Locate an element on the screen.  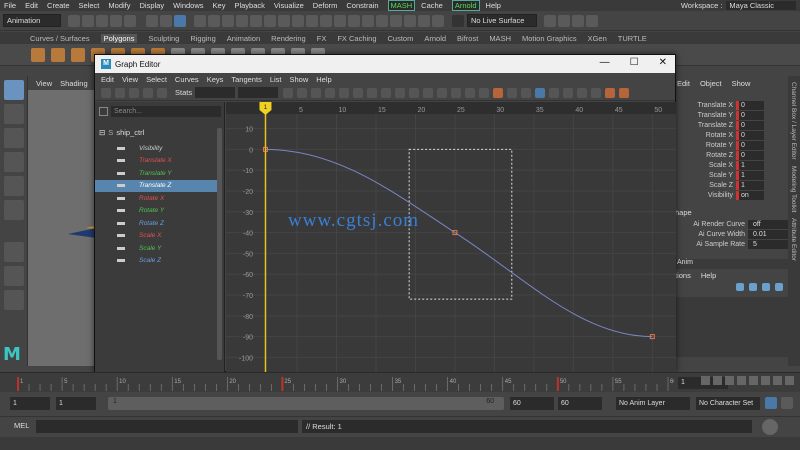
pre-infinity-icon is located at coordinates (568, 92).